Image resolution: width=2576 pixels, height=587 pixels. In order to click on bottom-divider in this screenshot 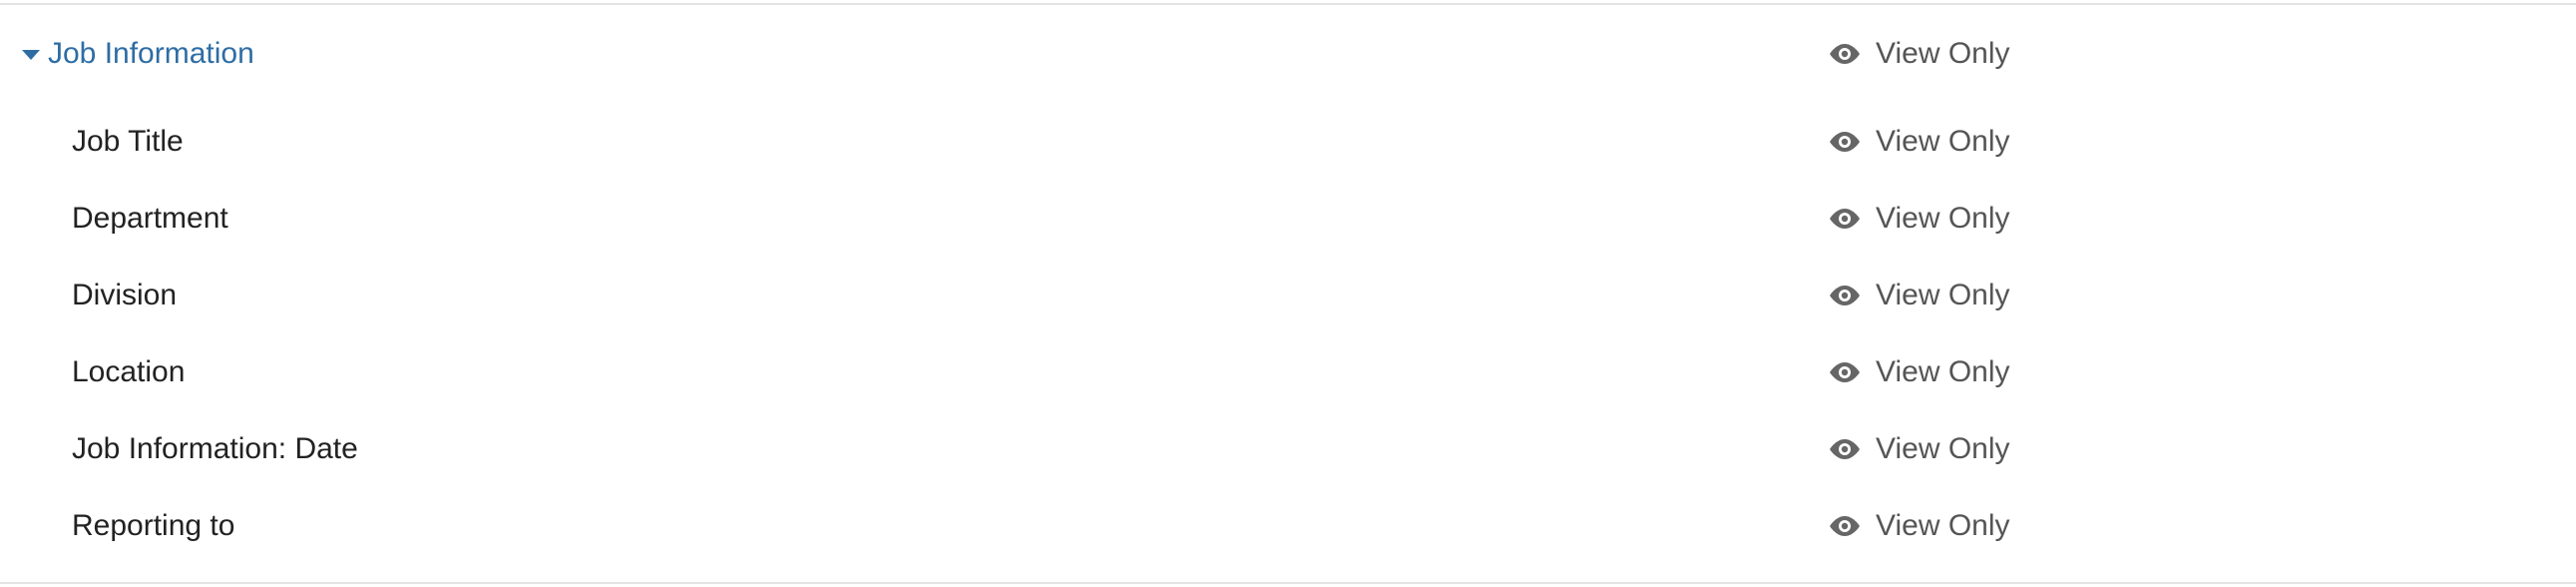, I will do `click(1288, 583)`.